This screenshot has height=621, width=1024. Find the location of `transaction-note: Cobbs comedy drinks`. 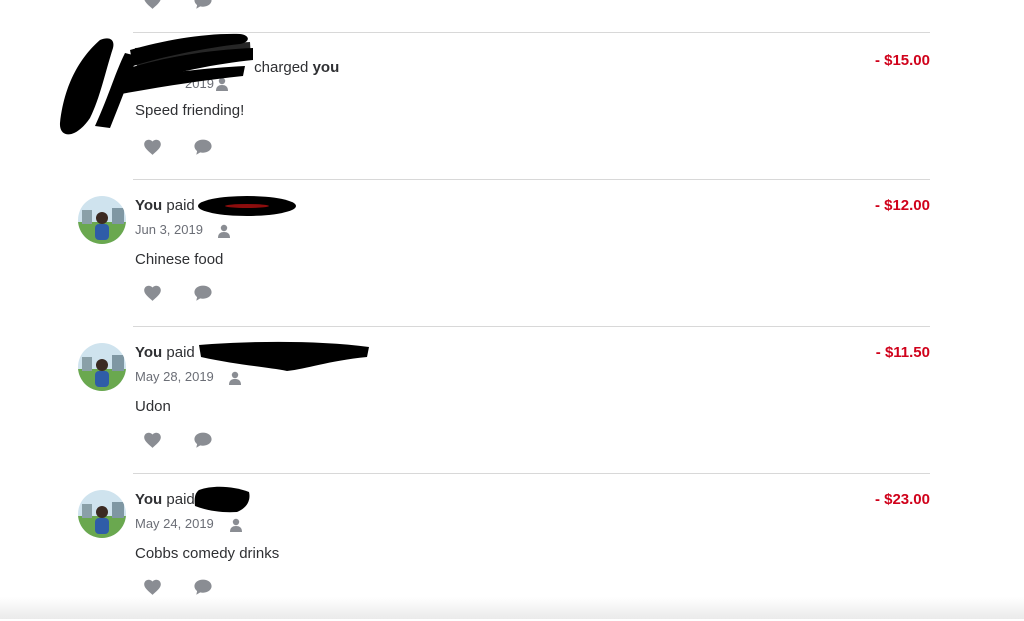

transaction-note: Cobbs comedy drinks is located at coordinates (207, 553).